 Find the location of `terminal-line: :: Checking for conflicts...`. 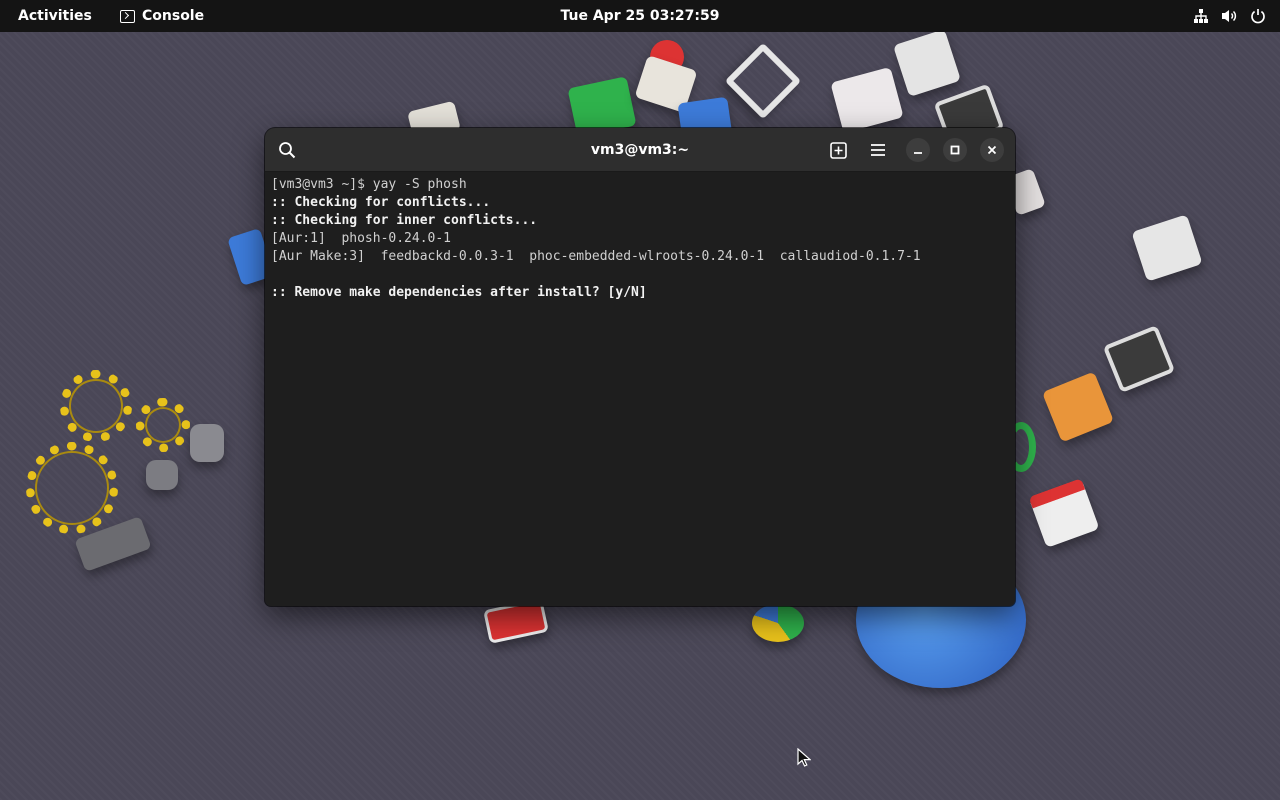

terminal-line: :: Checking for conflicts... is located at coordinates (381, 202).